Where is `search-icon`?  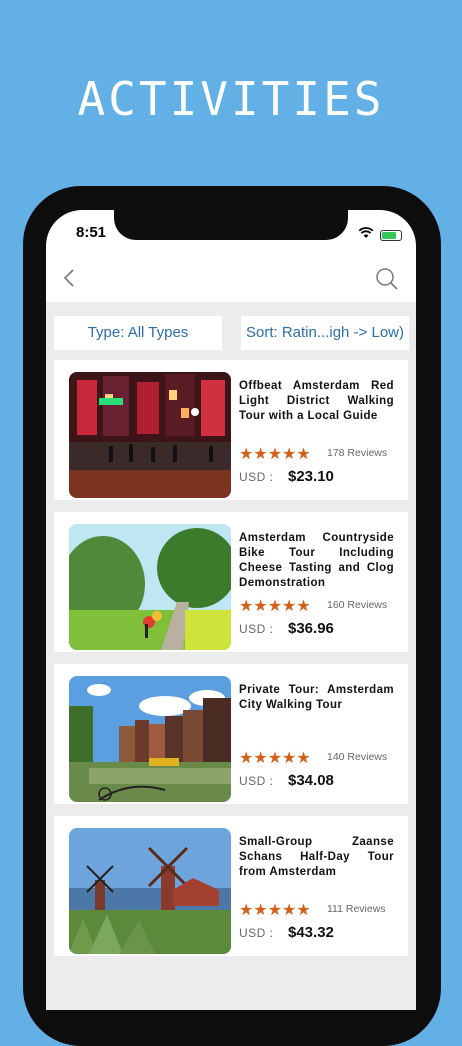
search-icon is located at coordinates (387, 279).